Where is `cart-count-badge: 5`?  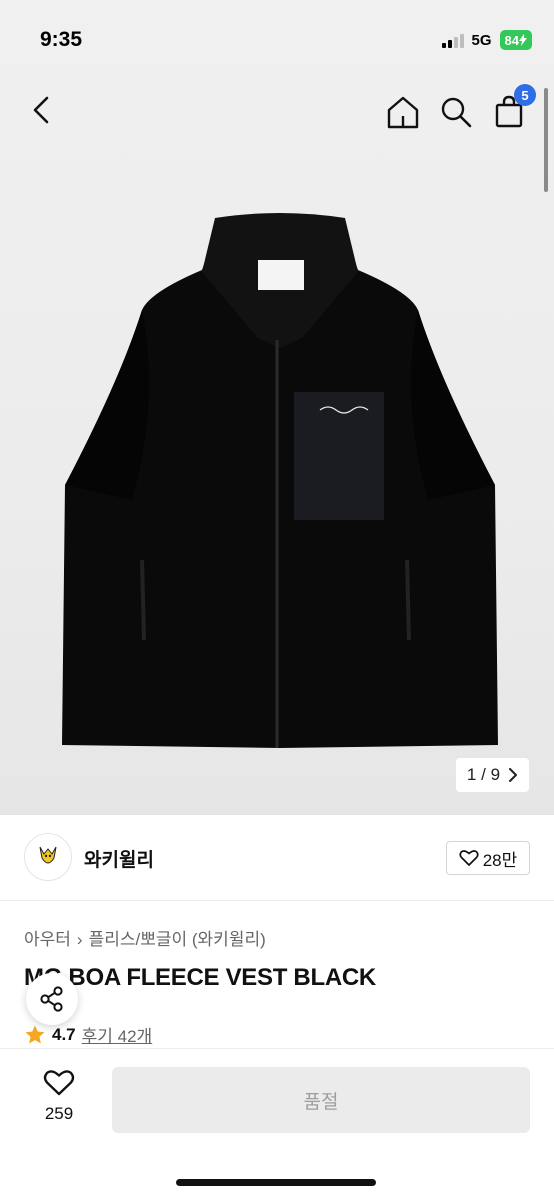
cart-count-badge: 5 is located at coordinates (525, 95).